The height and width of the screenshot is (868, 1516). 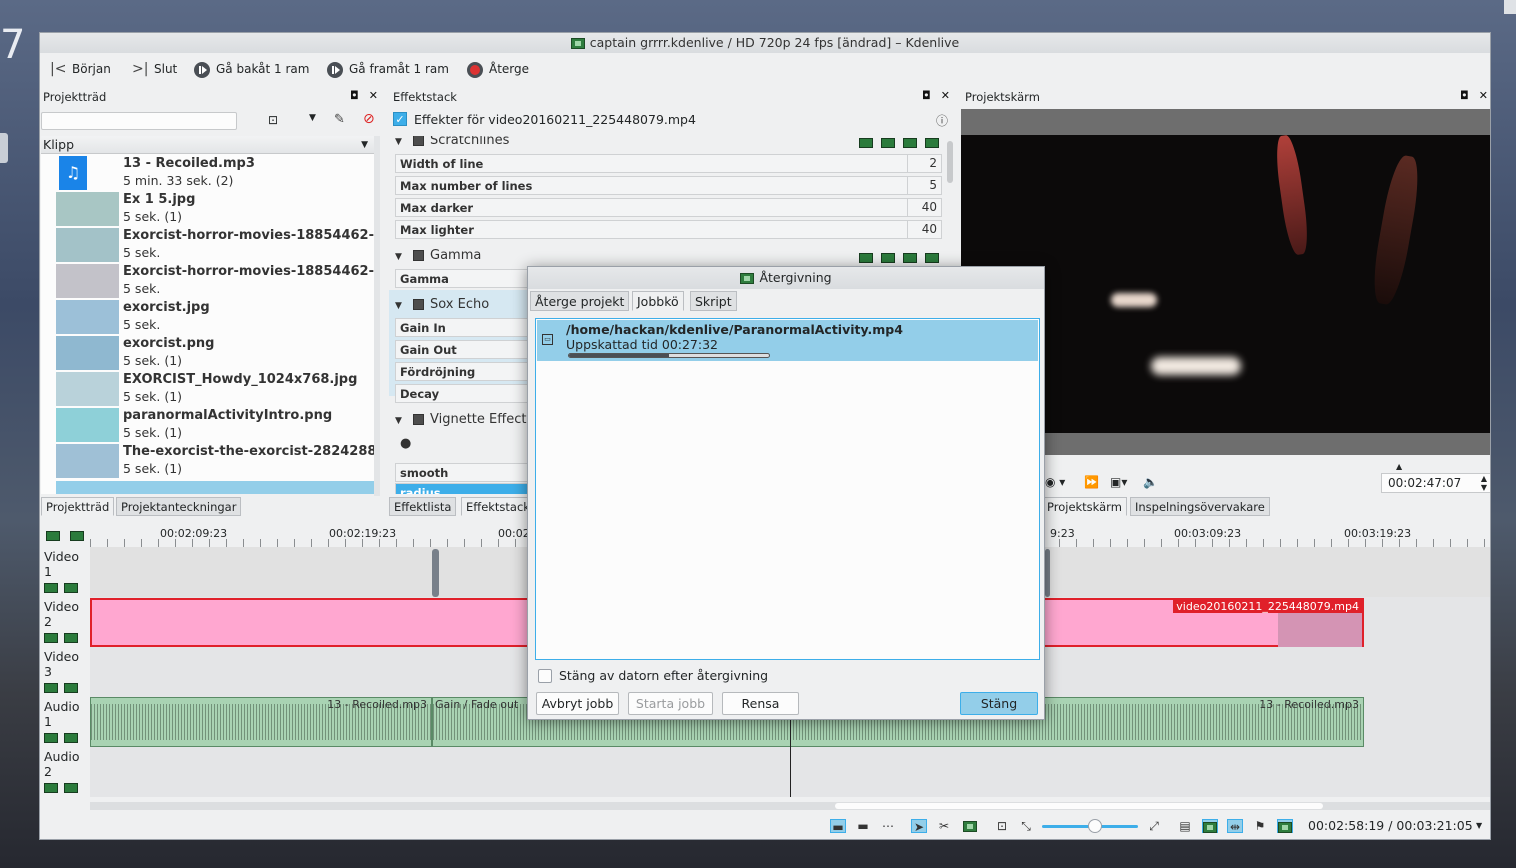 I want to click on timeline-hscrollbar, so click(x=790, y=806).